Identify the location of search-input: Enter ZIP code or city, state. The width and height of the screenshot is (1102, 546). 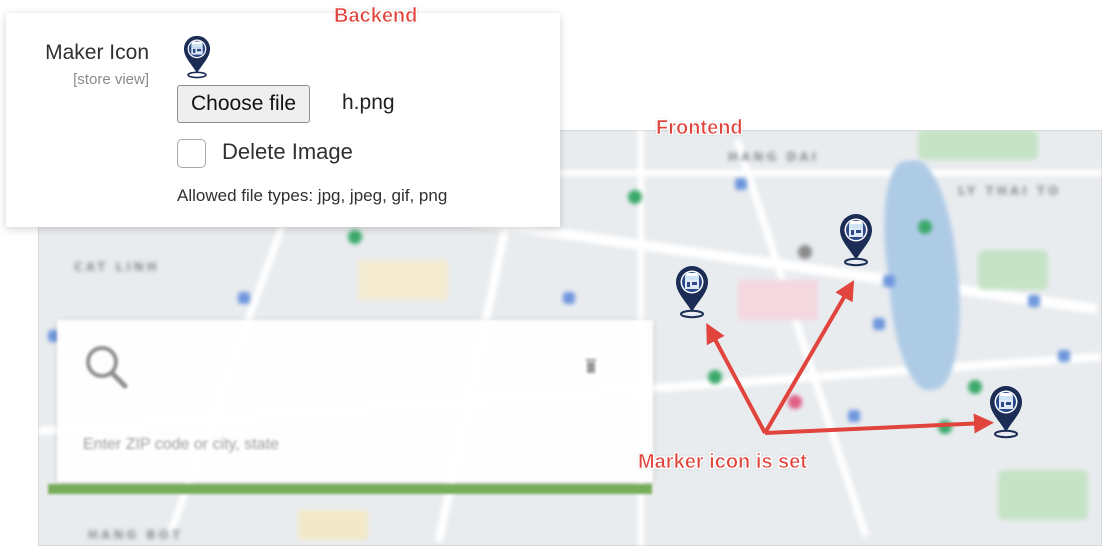
(181, 445).